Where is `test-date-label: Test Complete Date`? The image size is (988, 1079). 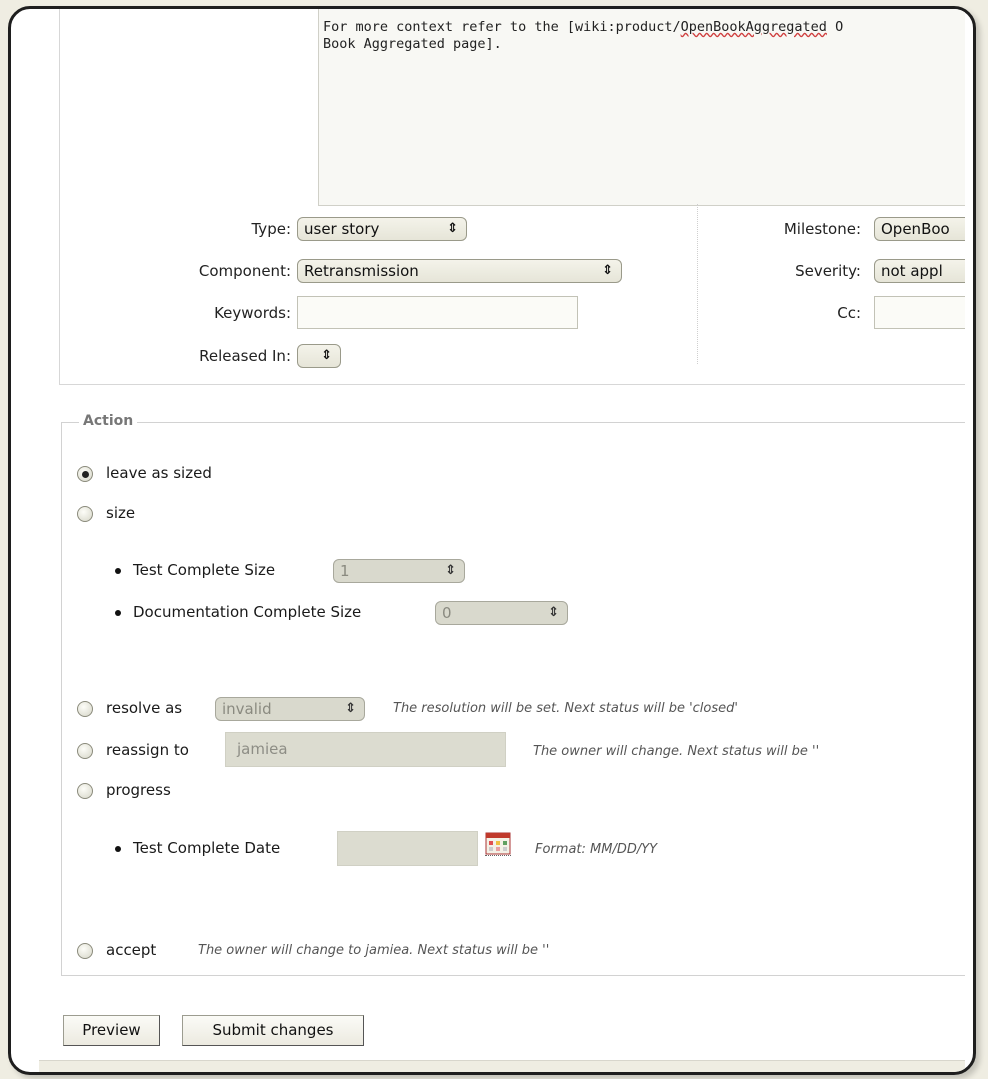
test-date-label: Test Complete Date is located at coordinates (207, 848).